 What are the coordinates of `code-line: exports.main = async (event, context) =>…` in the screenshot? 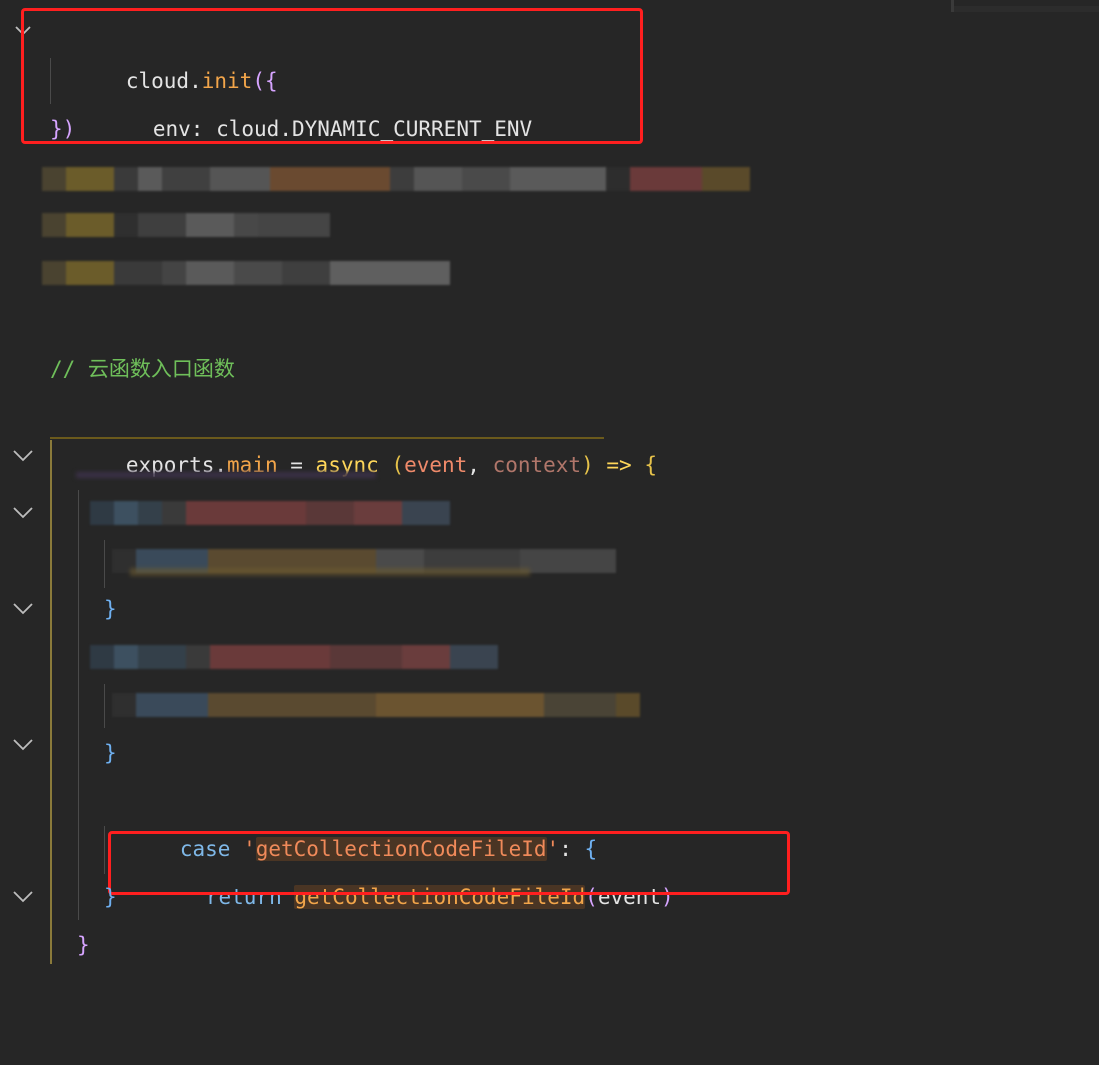 It's located at (549, 456).